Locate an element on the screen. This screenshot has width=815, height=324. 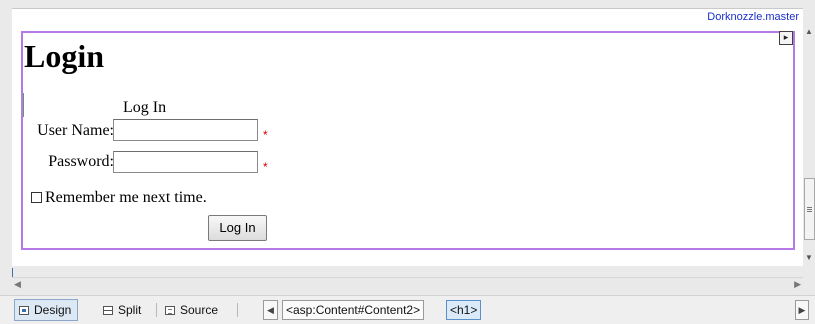
login-button: Log In is located at coordinates (237, 228).